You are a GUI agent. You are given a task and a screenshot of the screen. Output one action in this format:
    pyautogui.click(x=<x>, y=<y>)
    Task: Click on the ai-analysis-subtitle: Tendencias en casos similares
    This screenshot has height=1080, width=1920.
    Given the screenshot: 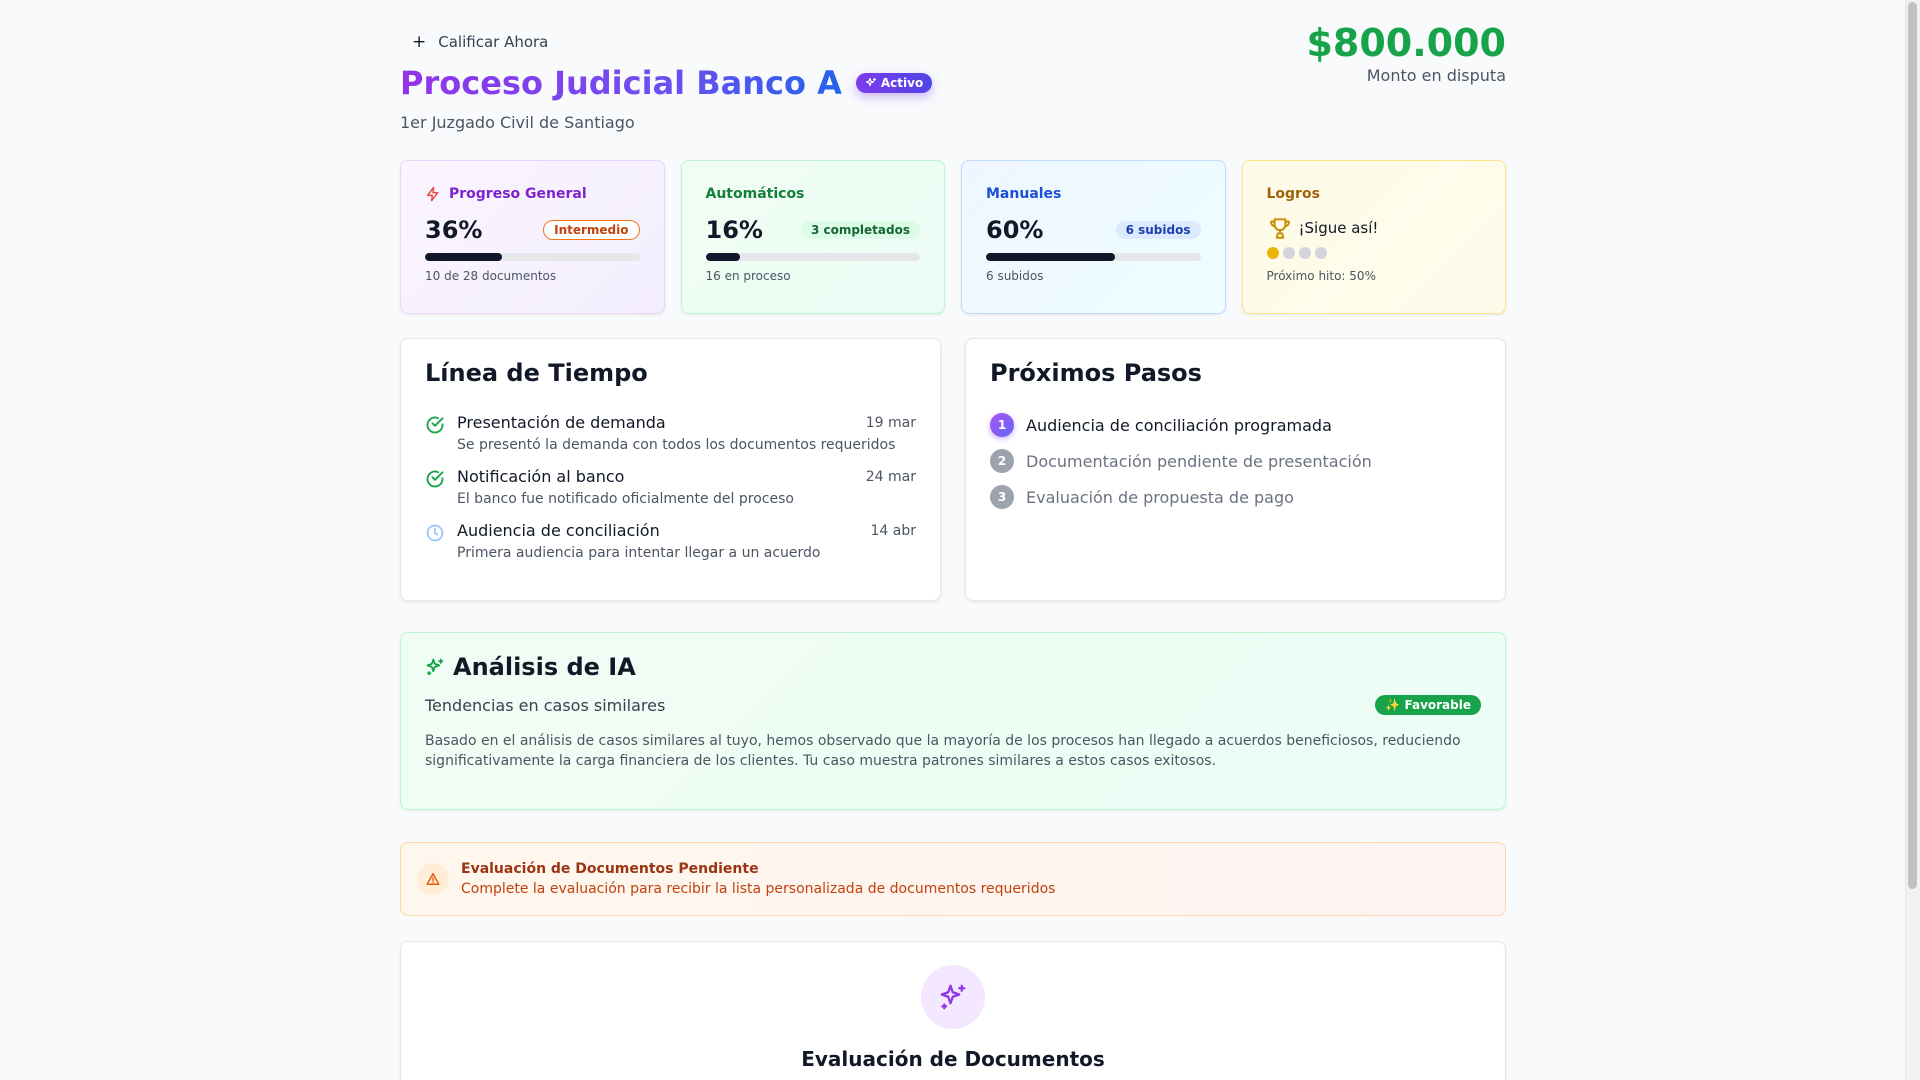 What is the action you would take?
    pyautogui.click(x=545, y=705)
    